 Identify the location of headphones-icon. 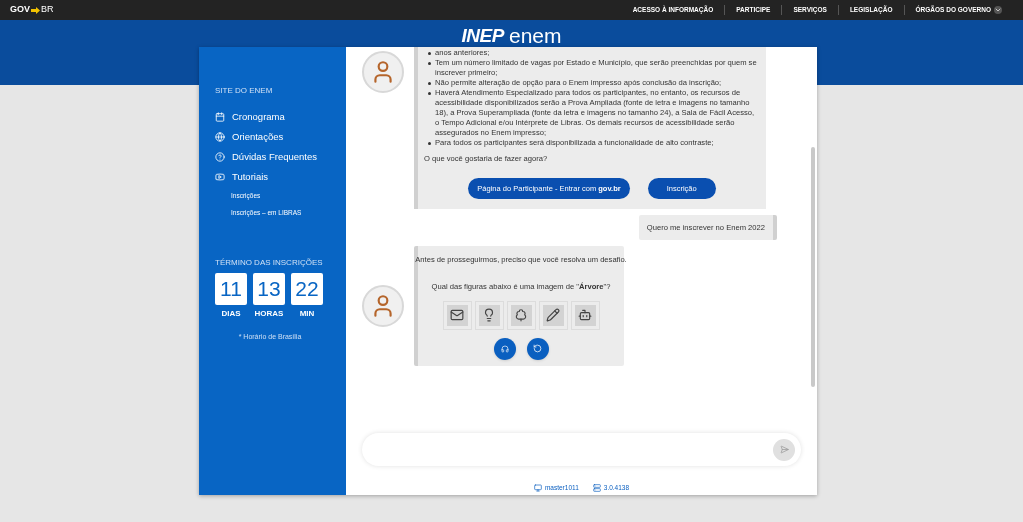
(504, 348).